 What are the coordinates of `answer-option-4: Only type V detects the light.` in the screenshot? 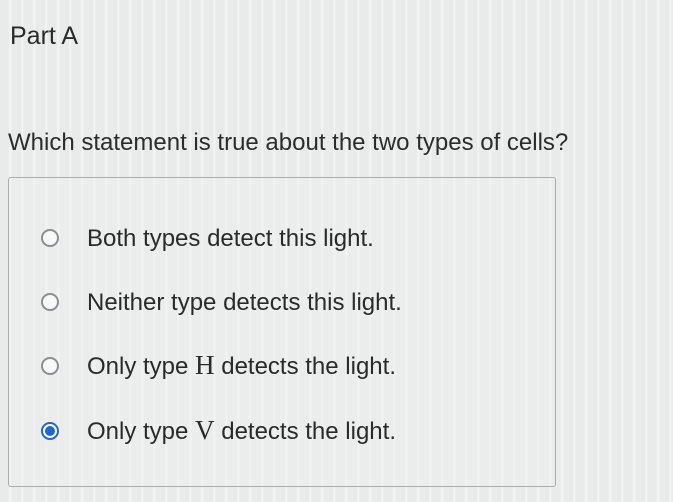 It's located at (218, 430).